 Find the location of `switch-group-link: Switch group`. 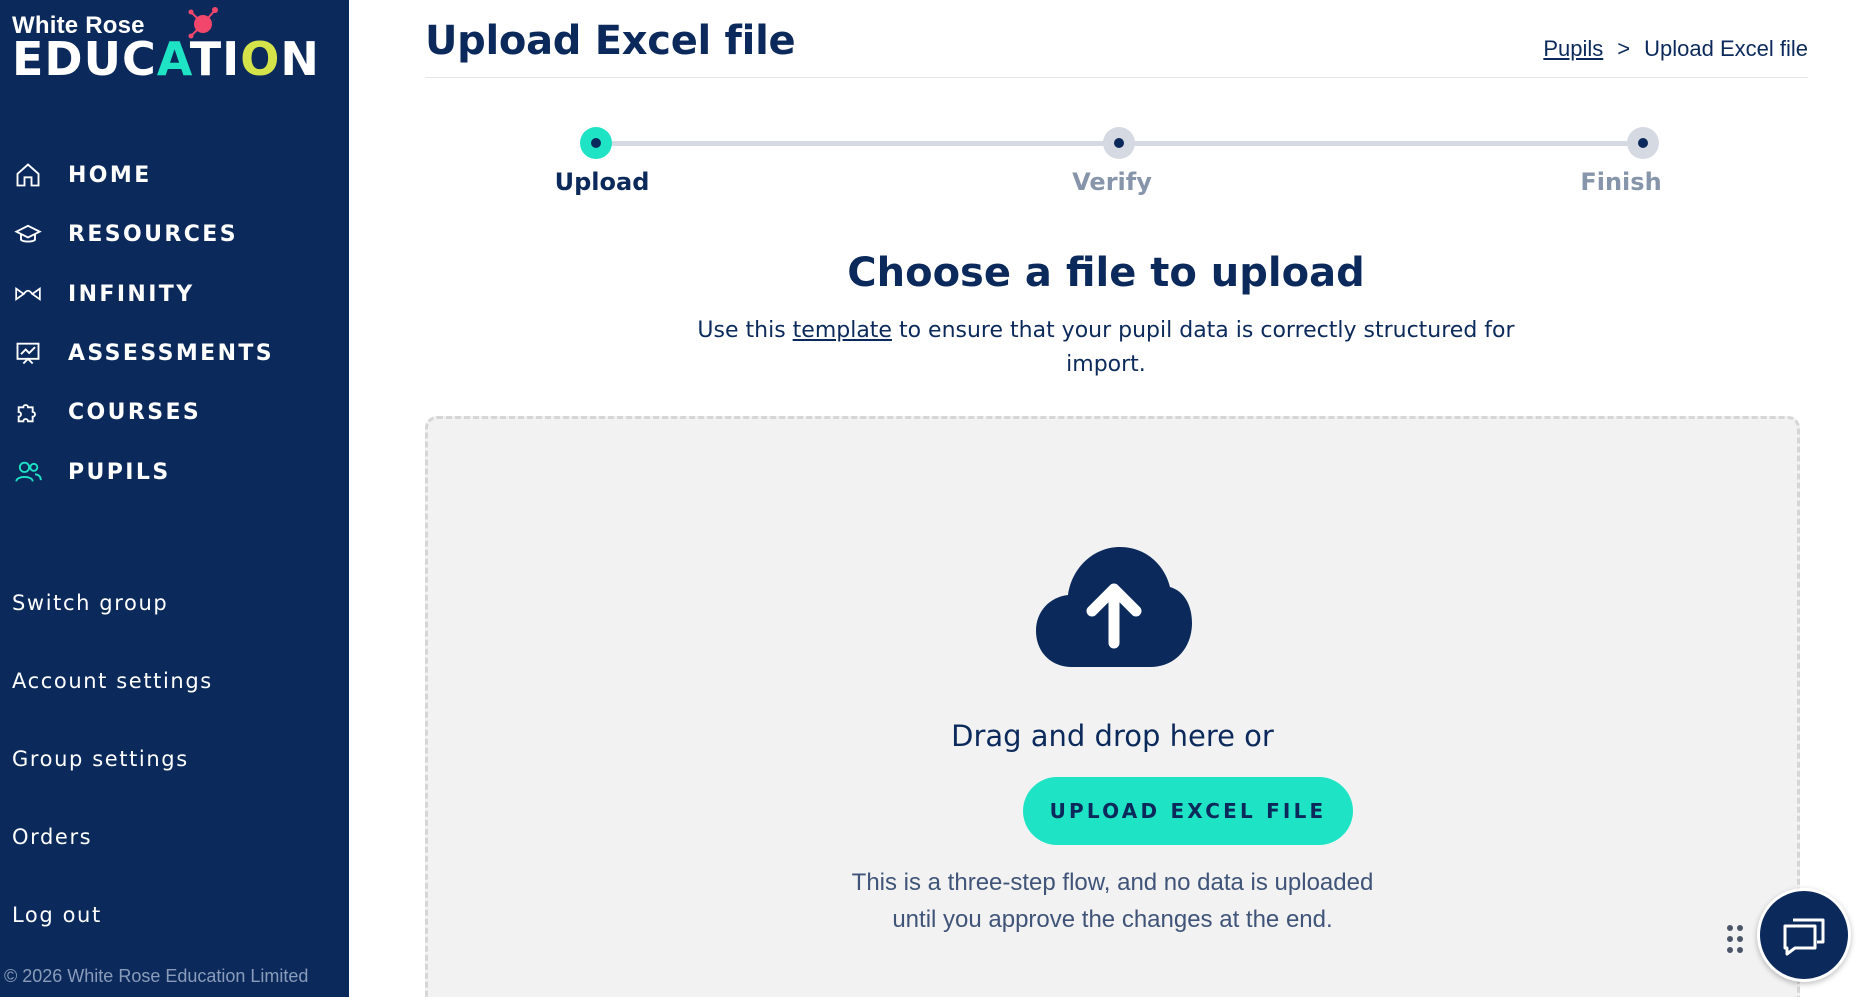

switch-group-link: Switch group is located at coordinates (174, 603).